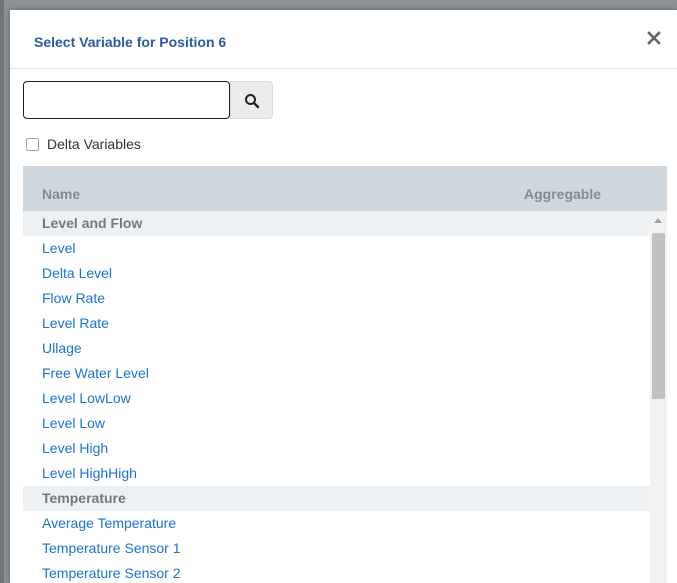 Image resolution: width=677 pixels, height=583 pixels. I want to click on delta-variables-checkbox, so click(32, 144).